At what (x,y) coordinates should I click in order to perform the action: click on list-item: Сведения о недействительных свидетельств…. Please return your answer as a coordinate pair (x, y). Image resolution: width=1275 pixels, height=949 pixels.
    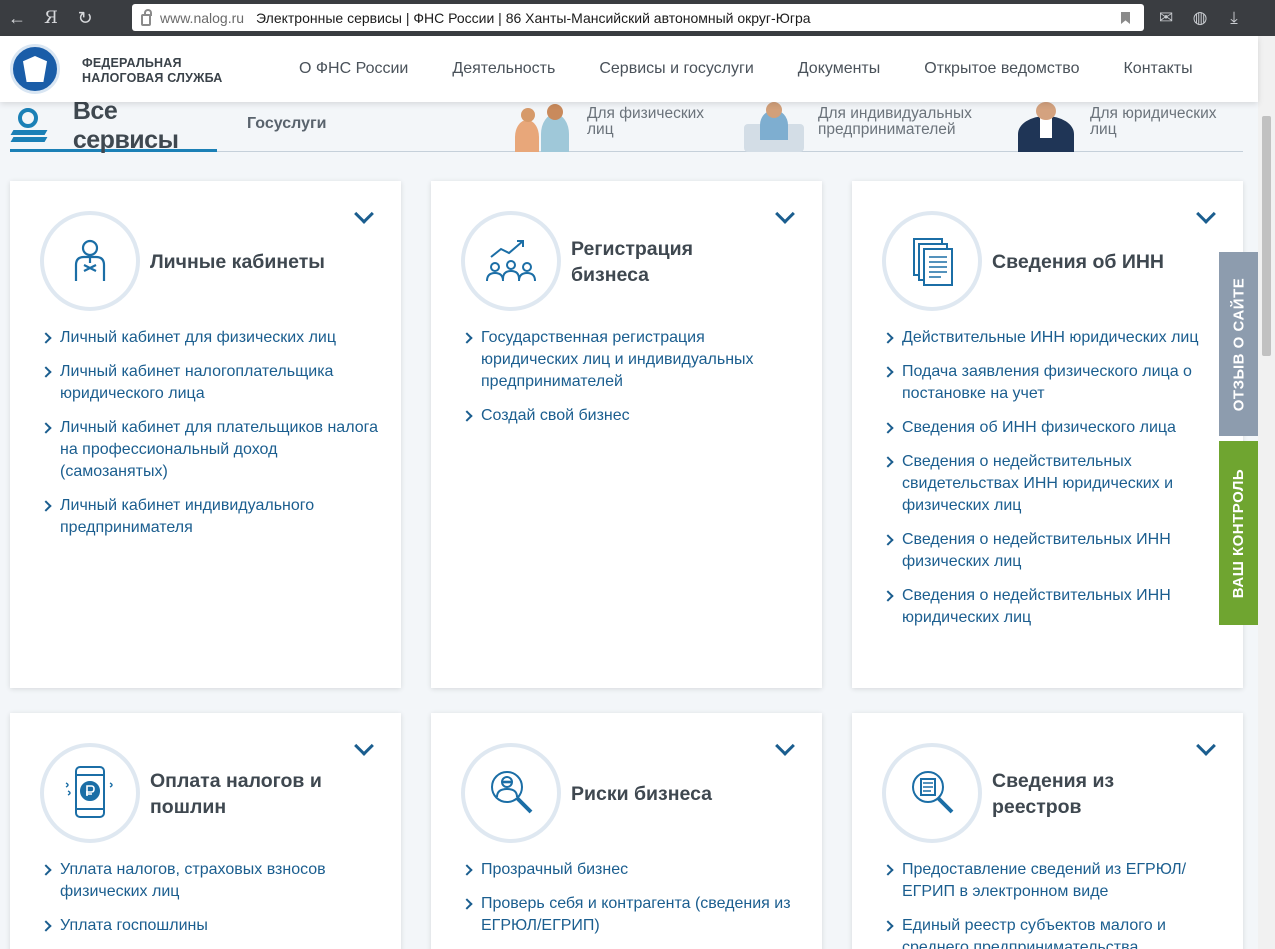
    Looking at the image, I should click on (1051, 484).